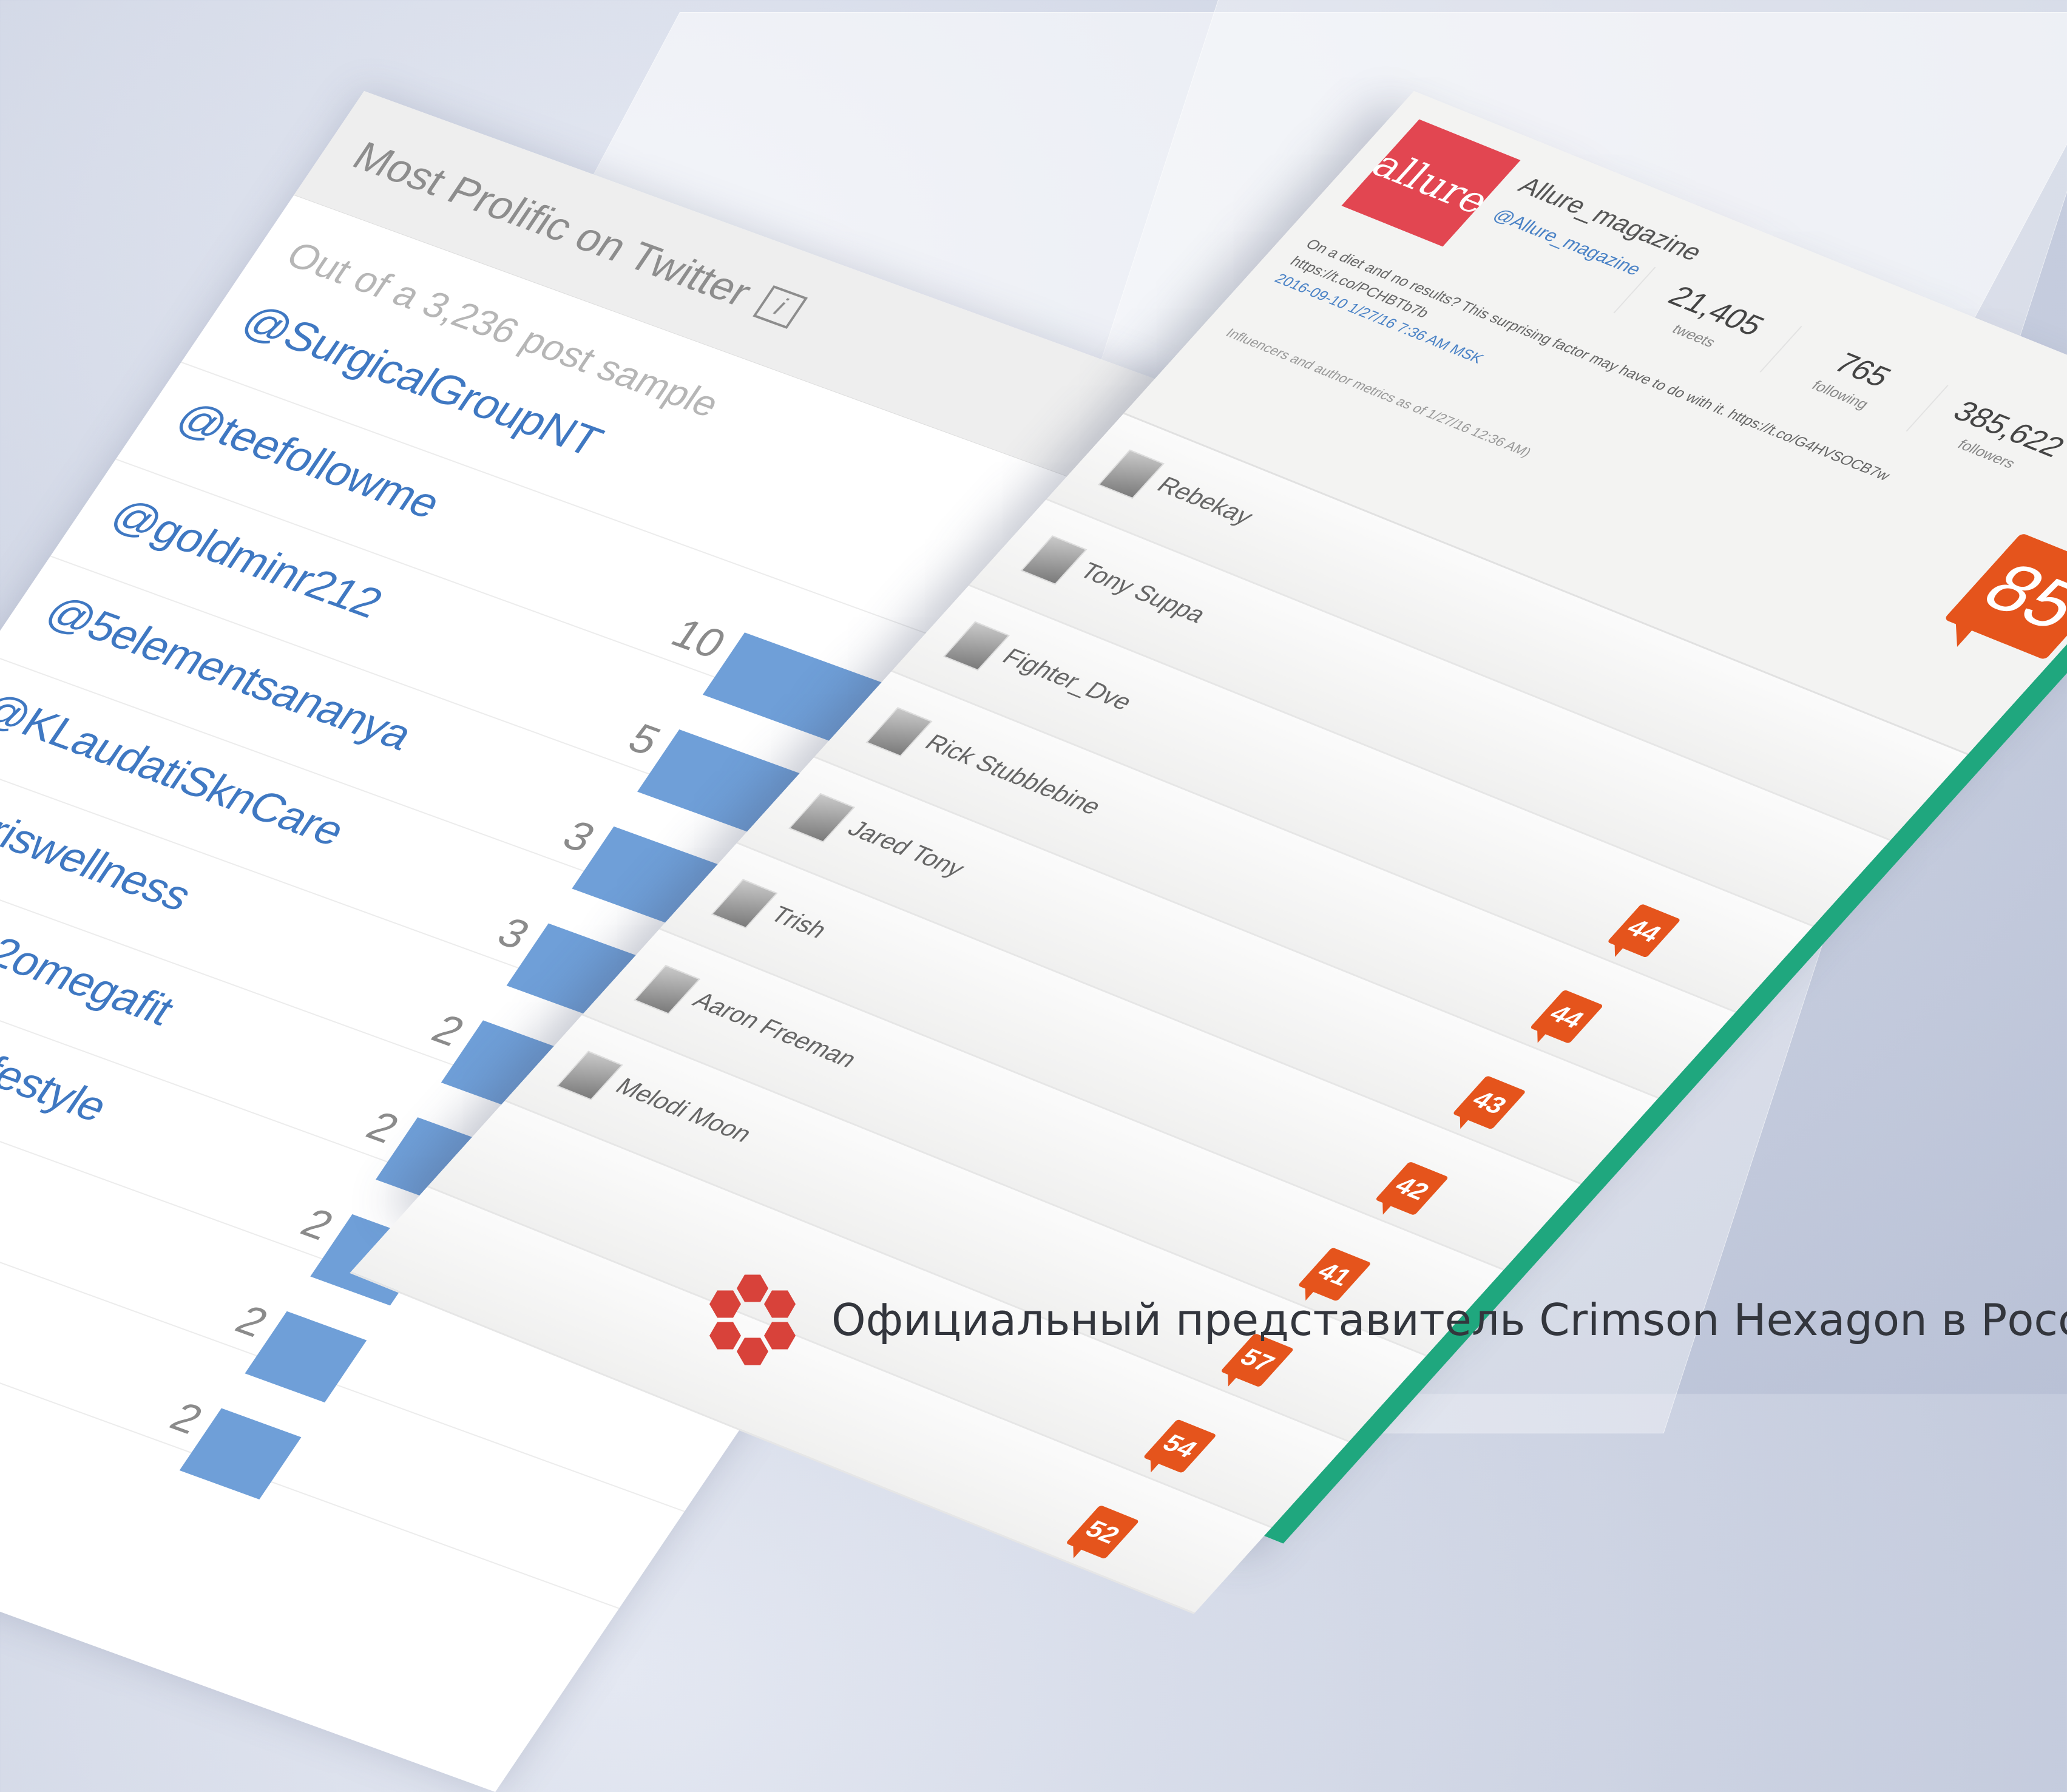 This screenshot has height=1792, width=2067. Describe the element at coordinates (1180, 1446) in the screenshot. I see `influence-score-badge: 54` at that location.